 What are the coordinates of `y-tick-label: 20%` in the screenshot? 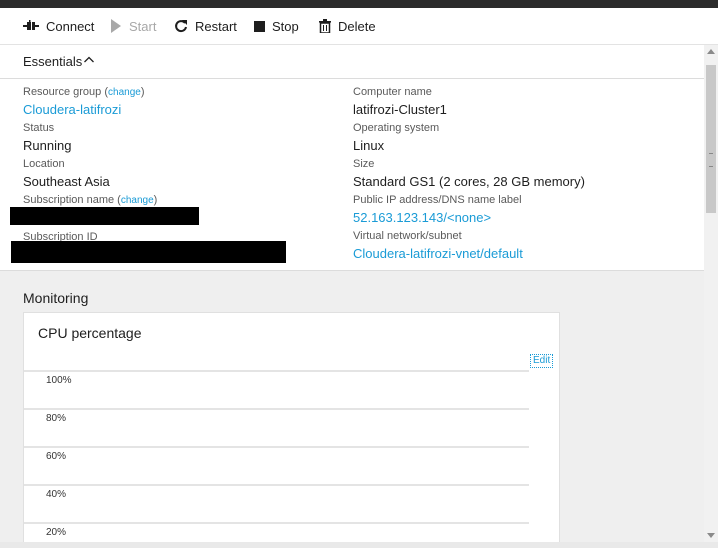 It's located at (56, 532).